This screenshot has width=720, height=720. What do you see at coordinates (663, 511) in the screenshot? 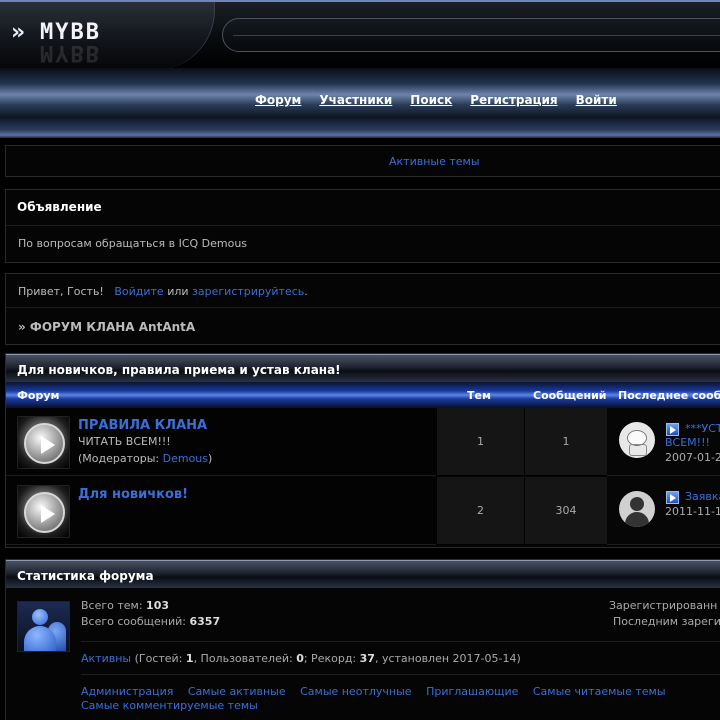
I see `forum-last-post: Заявка 2011-11-1` at bounding box center [663, 511].